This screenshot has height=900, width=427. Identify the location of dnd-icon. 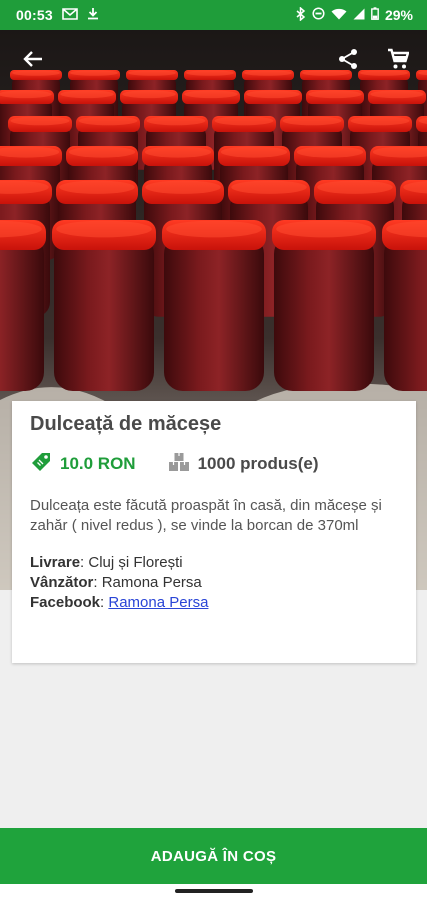
(318, 15).